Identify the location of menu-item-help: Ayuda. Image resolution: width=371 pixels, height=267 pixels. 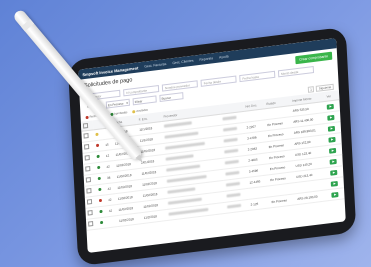
(224, 56).